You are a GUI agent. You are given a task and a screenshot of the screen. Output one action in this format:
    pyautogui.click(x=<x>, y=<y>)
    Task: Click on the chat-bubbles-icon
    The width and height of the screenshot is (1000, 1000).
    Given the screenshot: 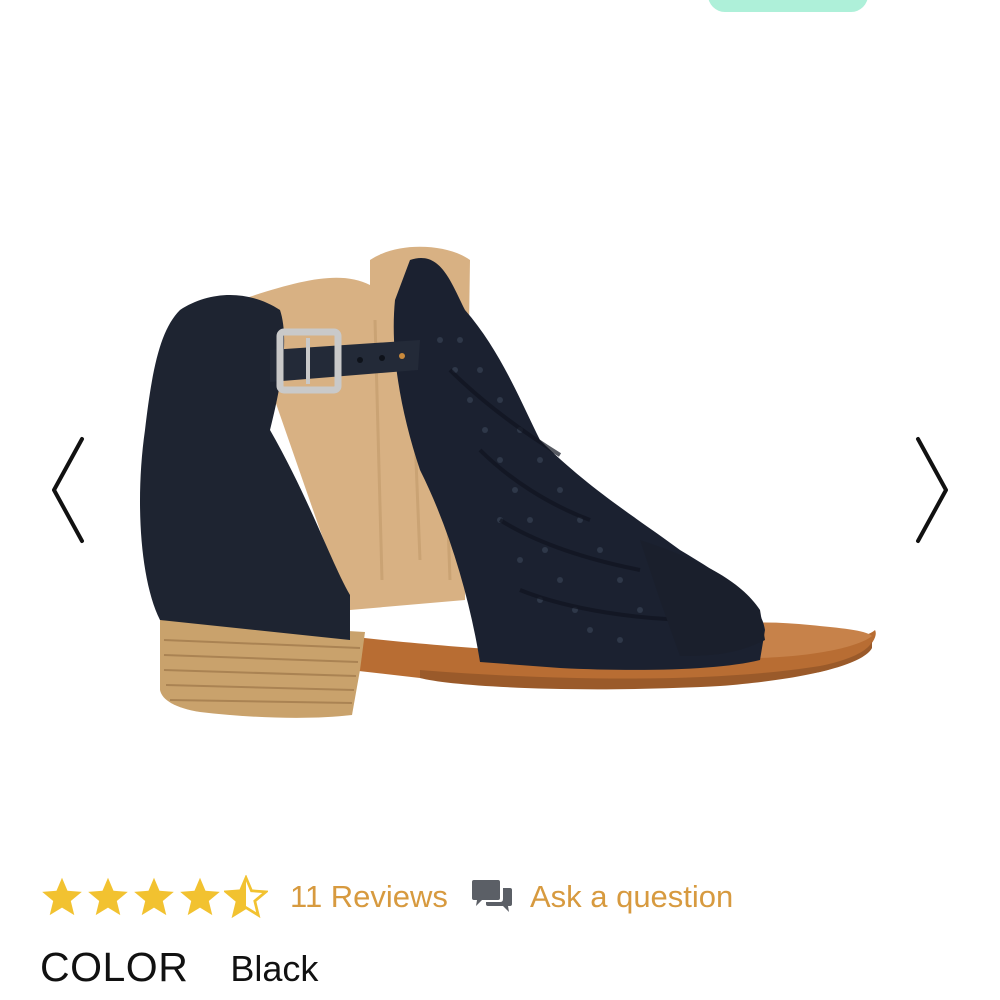 What is the action you would take?
    pyautogui.click(x=491, y=896)
    